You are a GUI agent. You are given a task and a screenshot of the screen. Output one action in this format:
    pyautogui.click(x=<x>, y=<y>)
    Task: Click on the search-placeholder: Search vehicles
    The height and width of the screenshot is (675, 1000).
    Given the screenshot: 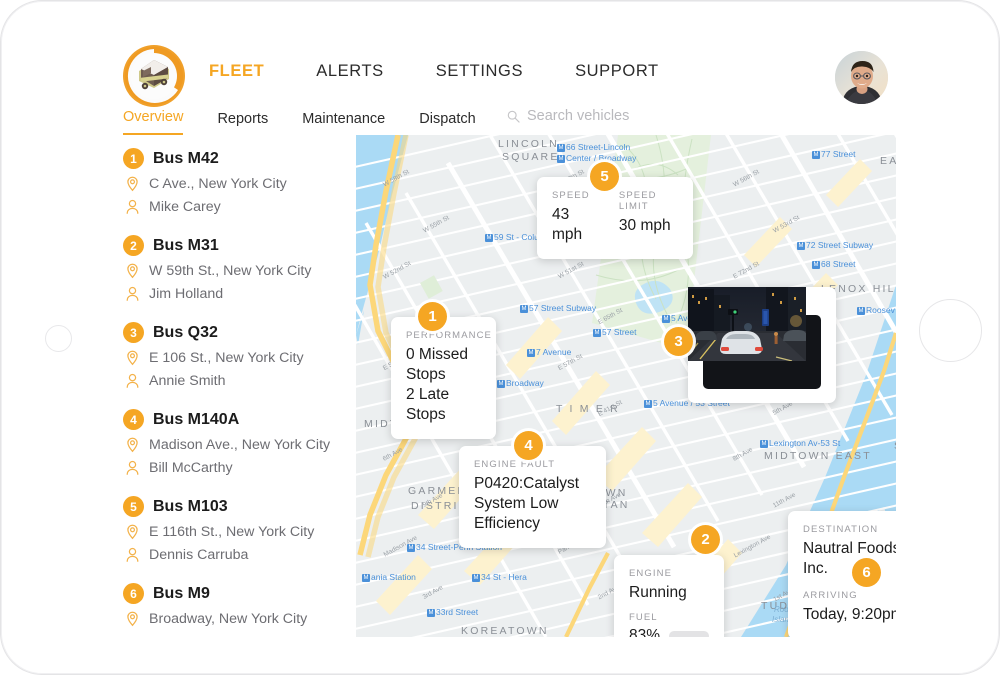 What is the action you would take?
    pyautogui.click(x=578, y=116)
    